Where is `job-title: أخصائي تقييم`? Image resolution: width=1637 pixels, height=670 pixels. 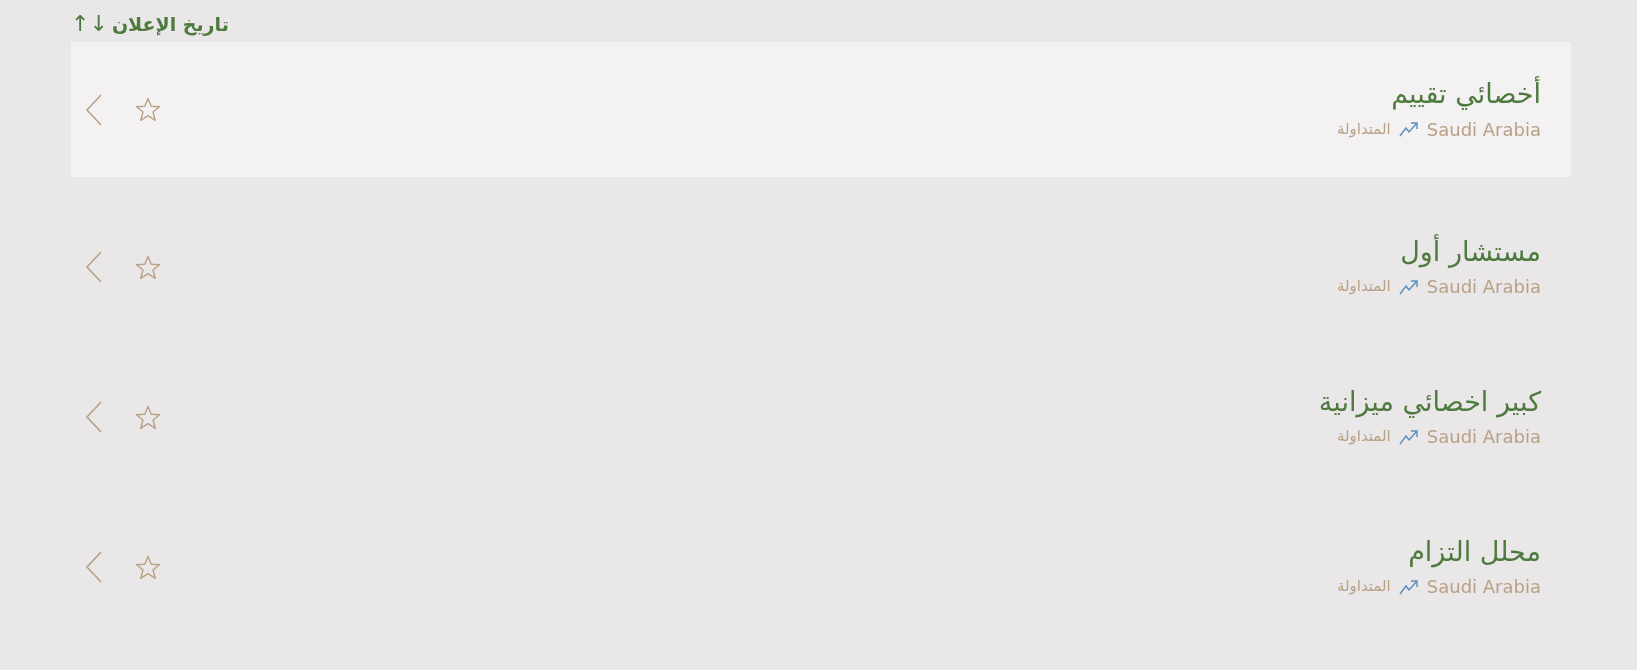
job-title: أخصائي تقييم is located at coordinates (1466, 94).